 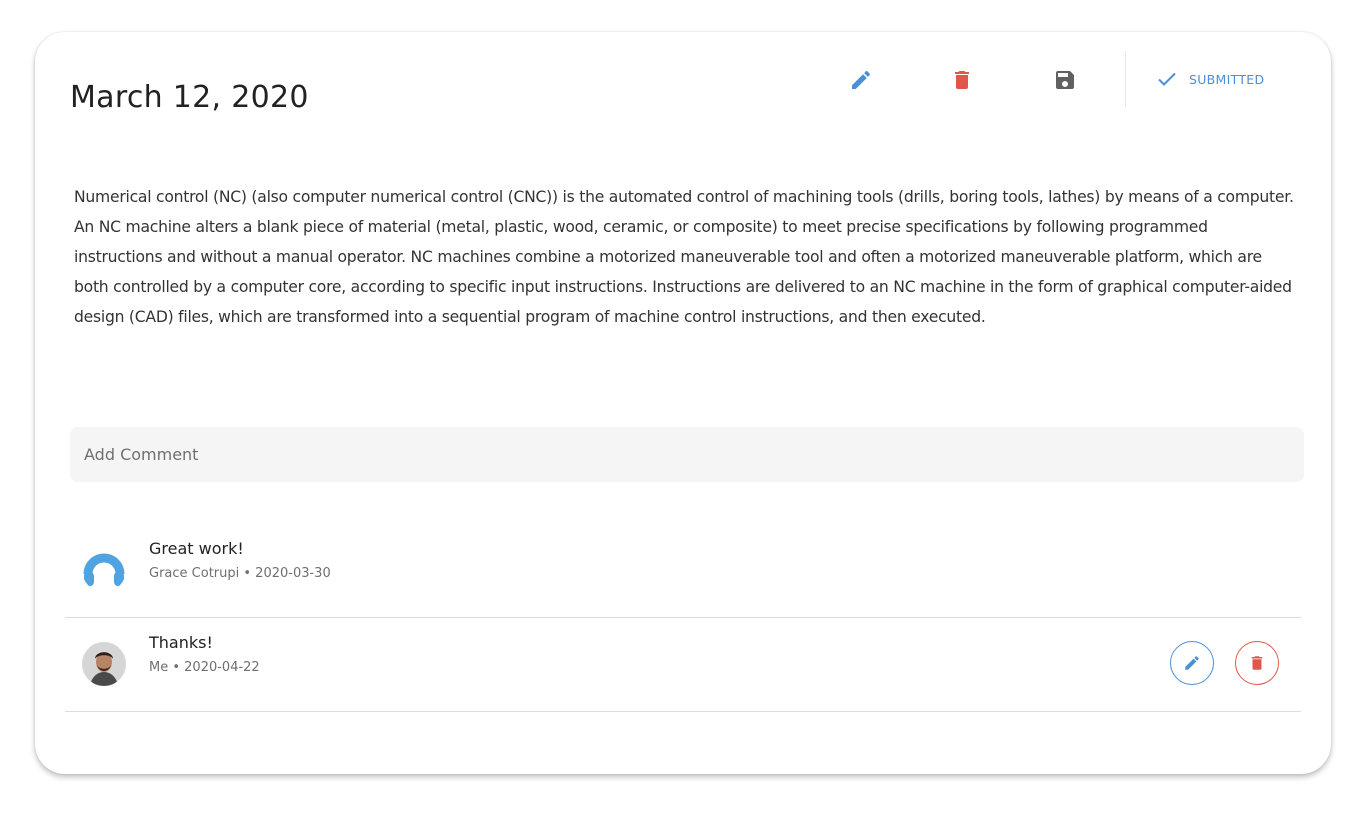 I want to click on edit-entry-button, so click(x=861, y=80).